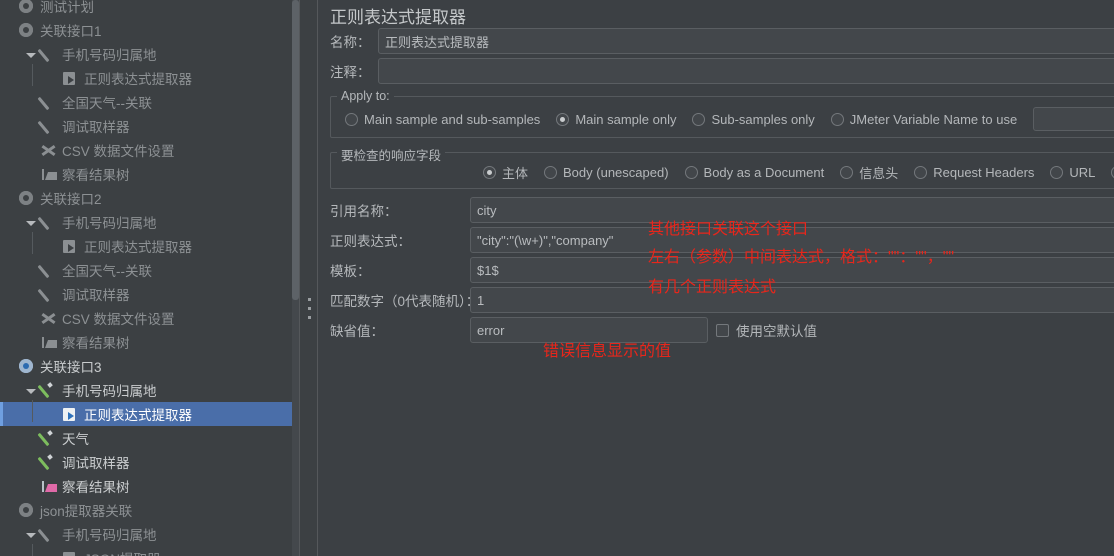 This screenshot has height=556, width=1114. I want to click on tree-item-label: 关联接口2, so click(71, 199).